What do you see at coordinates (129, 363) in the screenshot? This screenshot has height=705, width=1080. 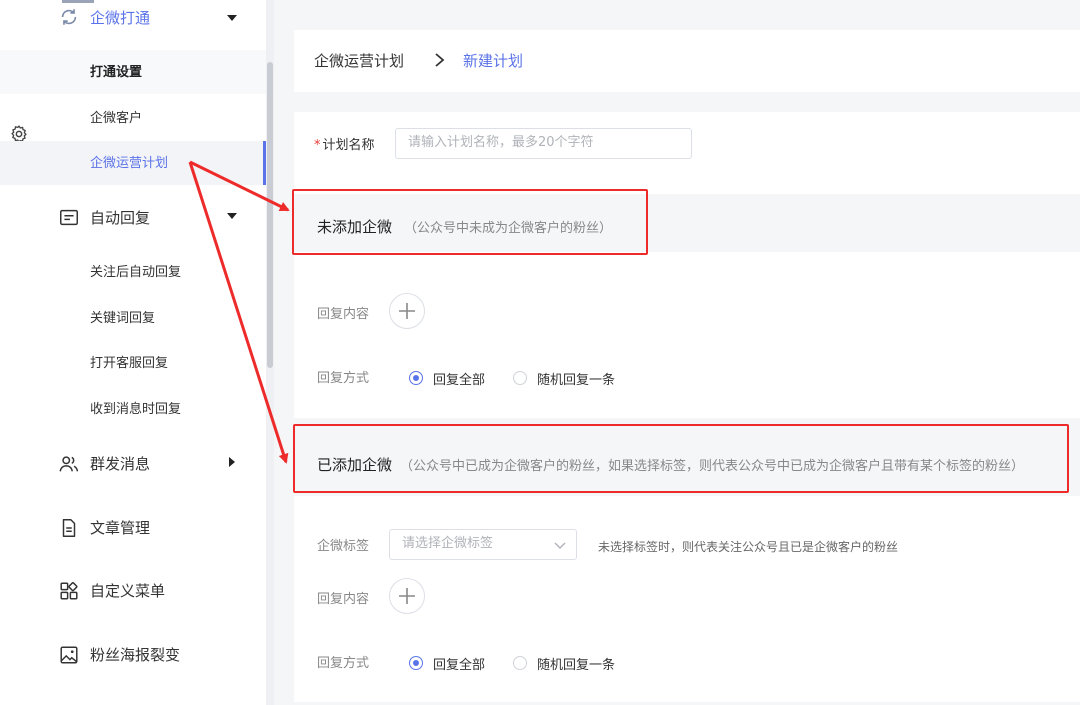 I see `sidebar-item-label: 打开客服回复` at bounding box center [129, 363].